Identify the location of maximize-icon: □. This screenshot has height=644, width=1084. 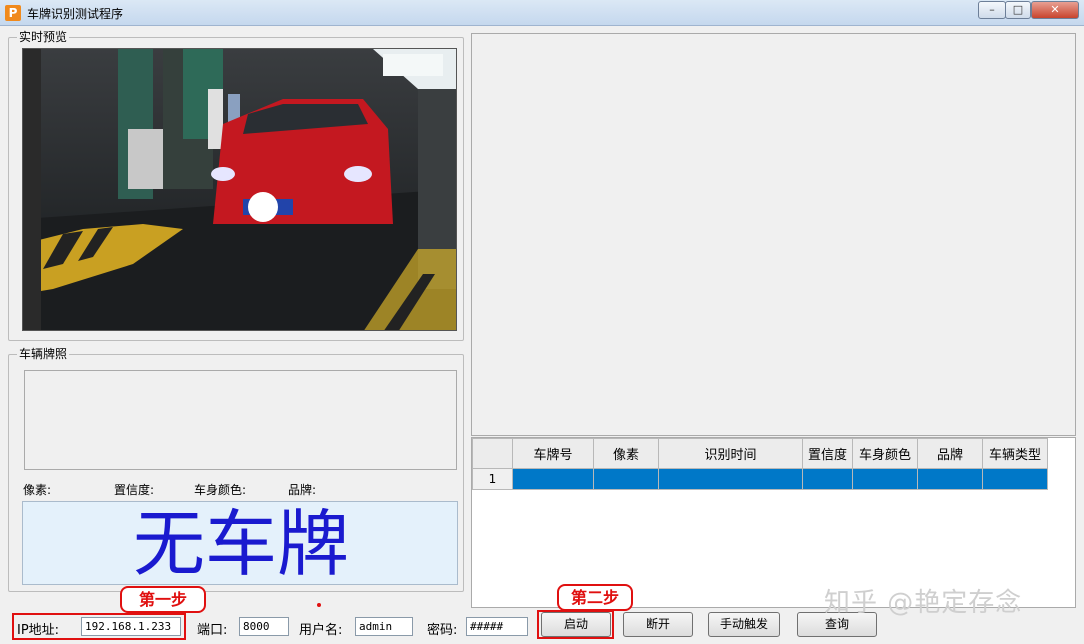
(1018, 9).